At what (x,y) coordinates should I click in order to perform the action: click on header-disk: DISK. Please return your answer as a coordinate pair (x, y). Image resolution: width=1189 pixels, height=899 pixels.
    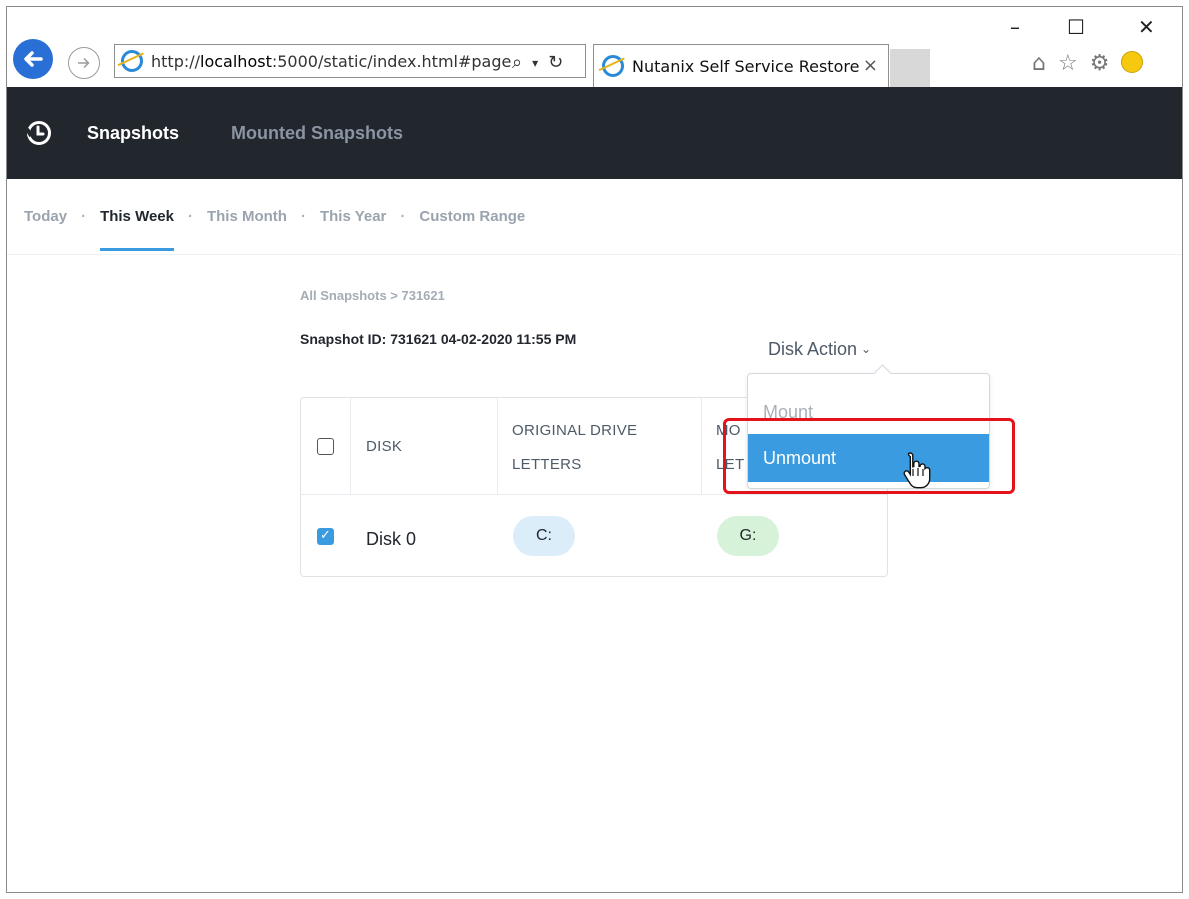
    Looking at the image, I should click on (384, 446).